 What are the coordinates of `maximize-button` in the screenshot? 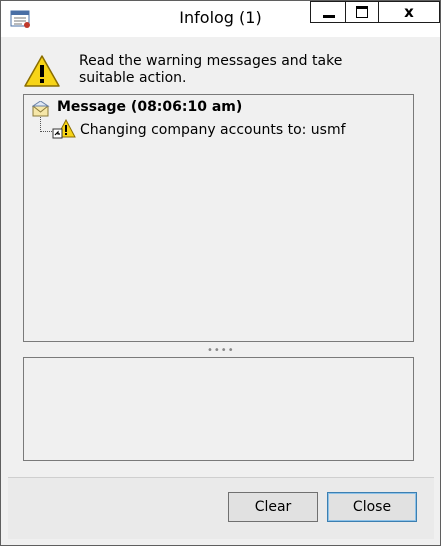 It's located at (362, 12).